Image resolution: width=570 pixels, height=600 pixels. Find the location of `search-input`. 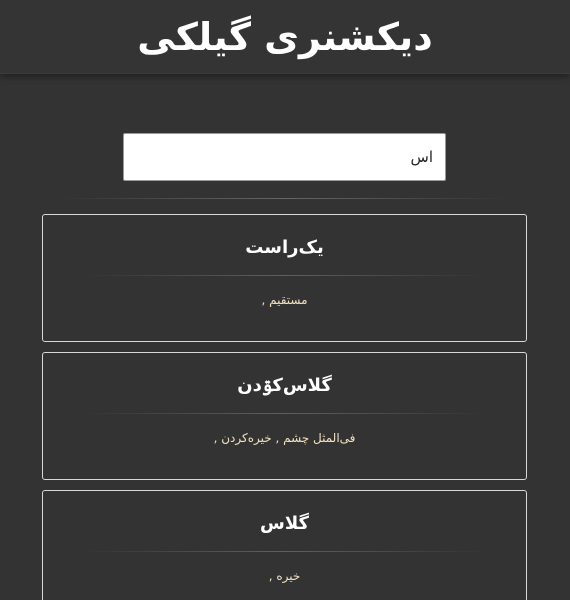

search-input is located at coordinates (284, 157).